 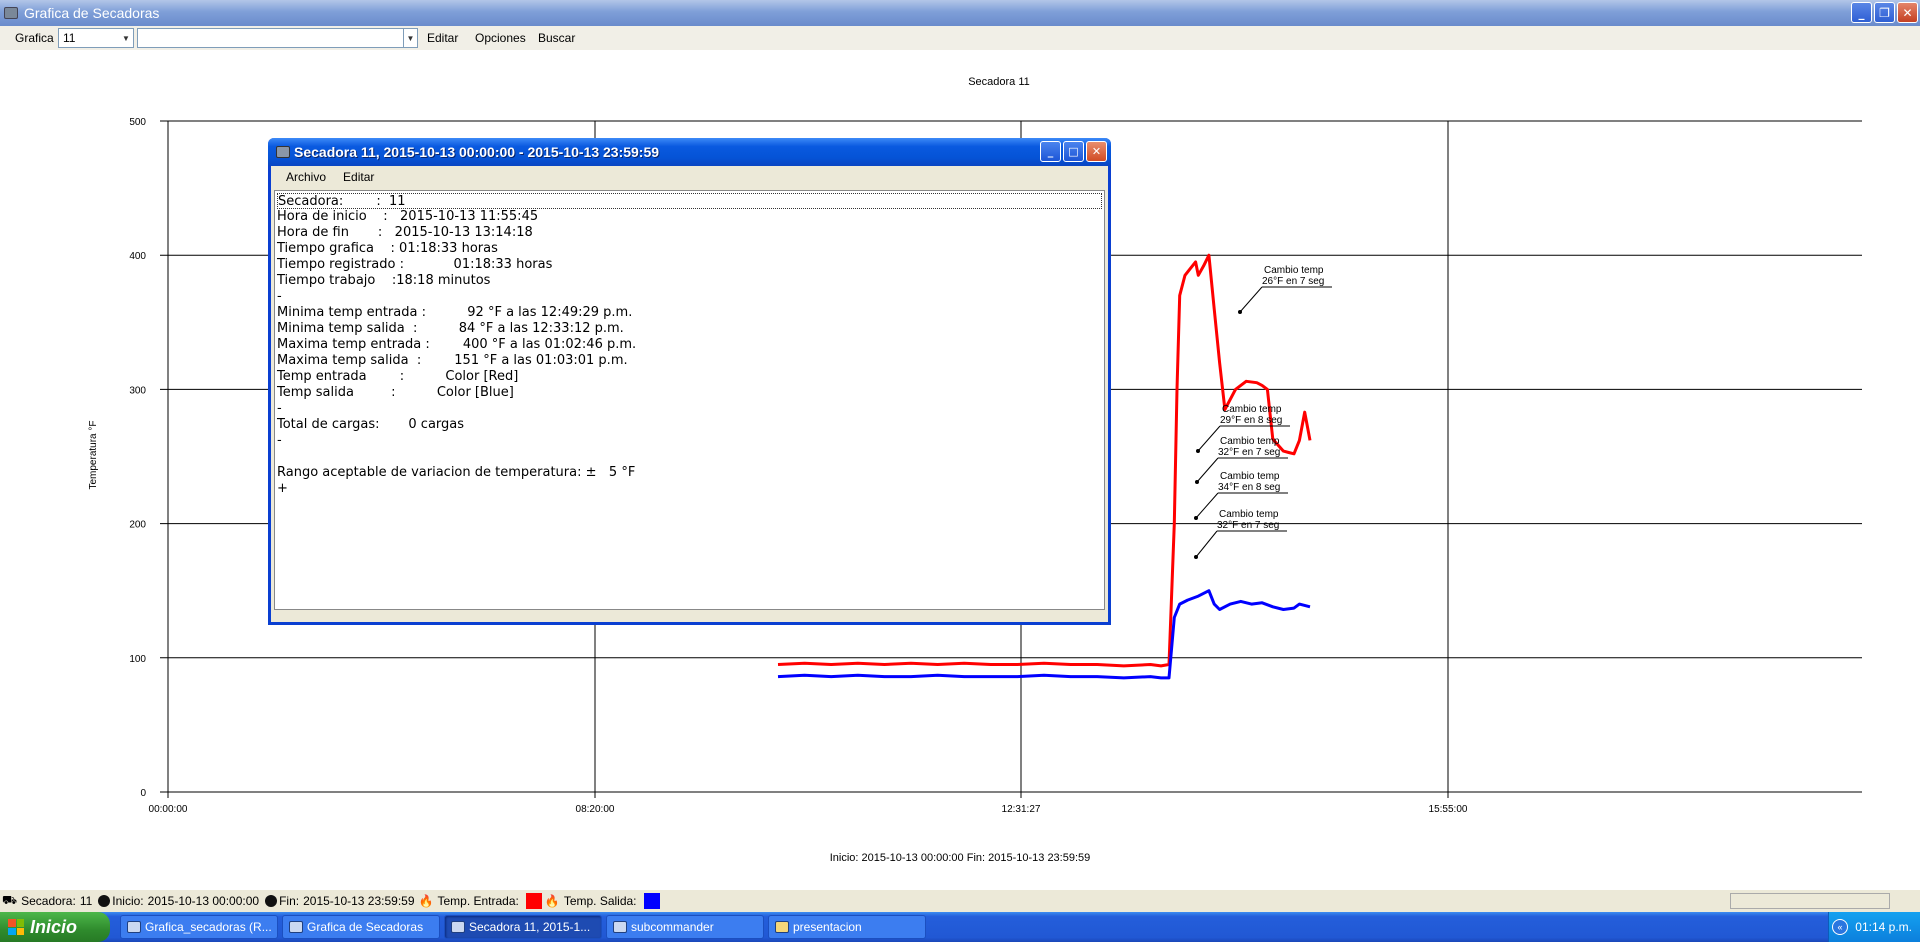 I want to click on dialog-app-icon, so click(x=283, y=152).